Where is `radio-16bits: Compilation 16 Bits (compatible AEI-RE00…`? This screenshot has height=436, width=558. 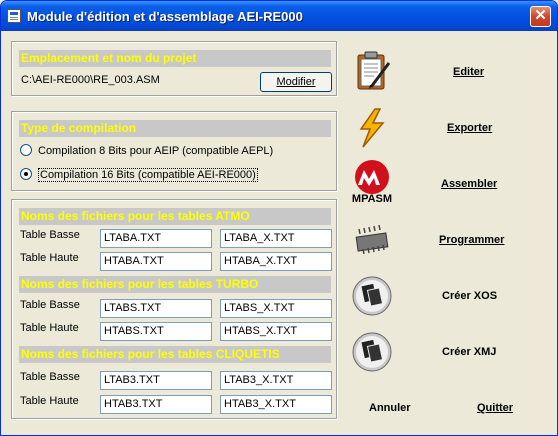 radio-16bits: Compilation 16 Bits (compatible AEI-RE00… is located at coordinates (139, 176).